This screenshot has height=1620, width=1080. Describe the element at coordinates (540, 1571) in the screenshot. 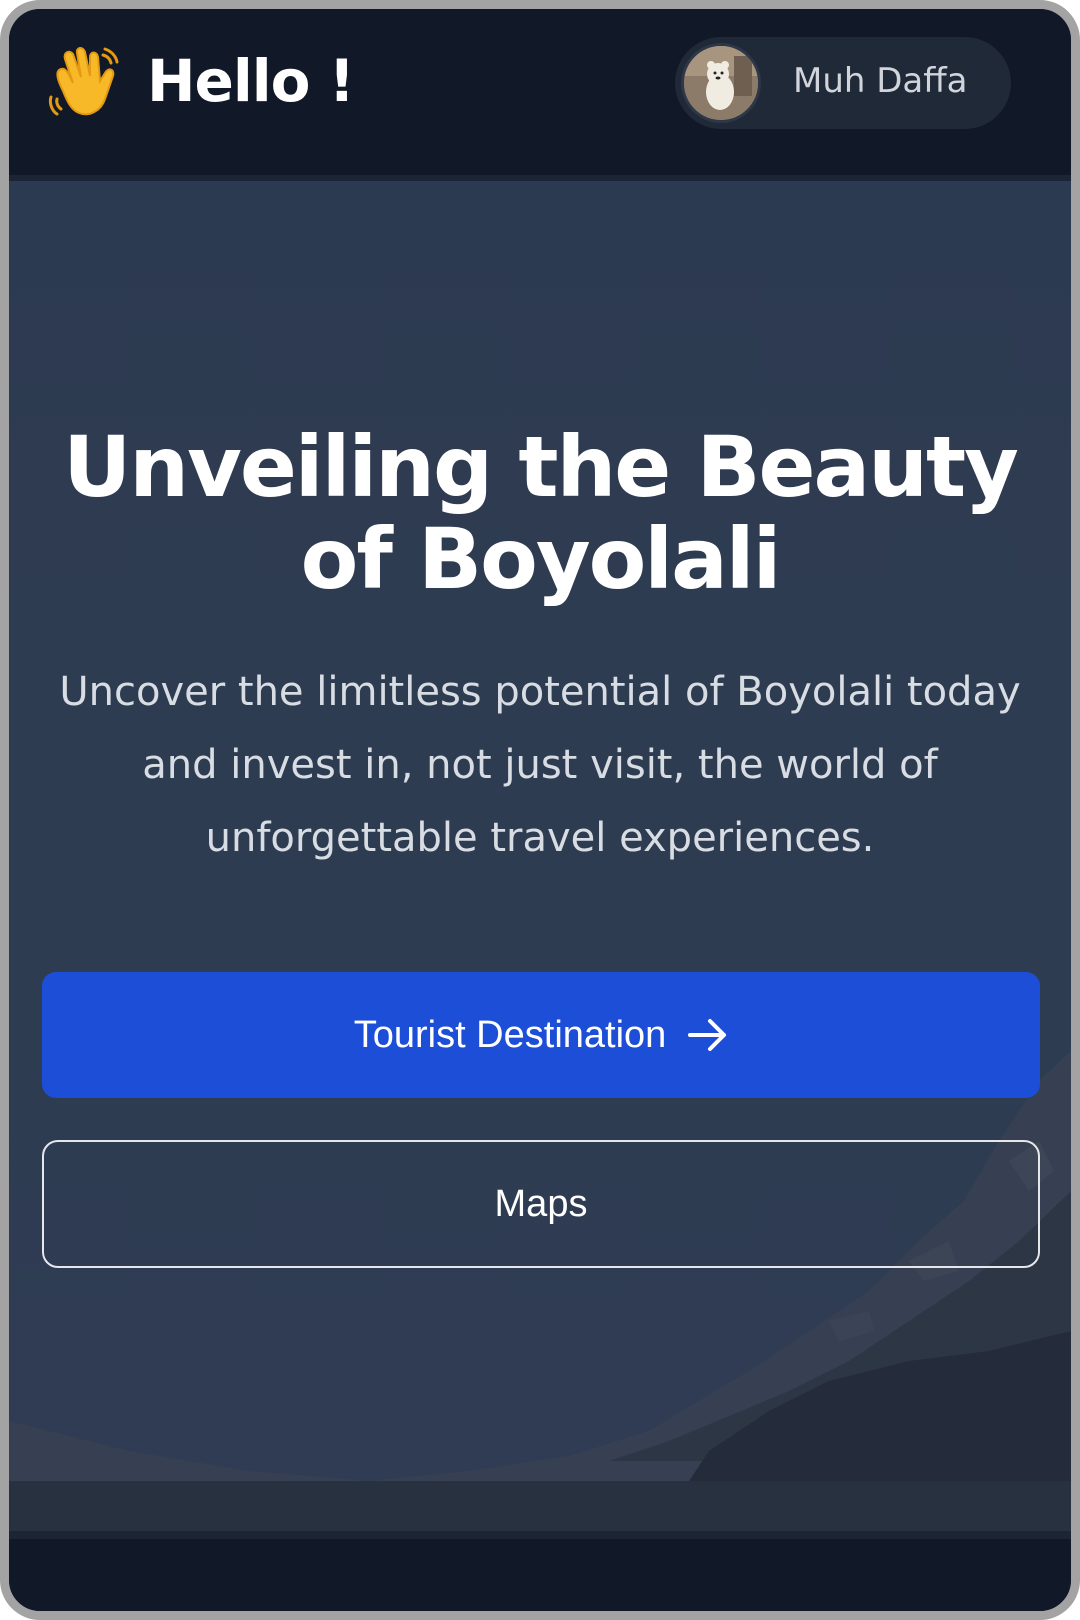

I see `bottom-bar` at that location.